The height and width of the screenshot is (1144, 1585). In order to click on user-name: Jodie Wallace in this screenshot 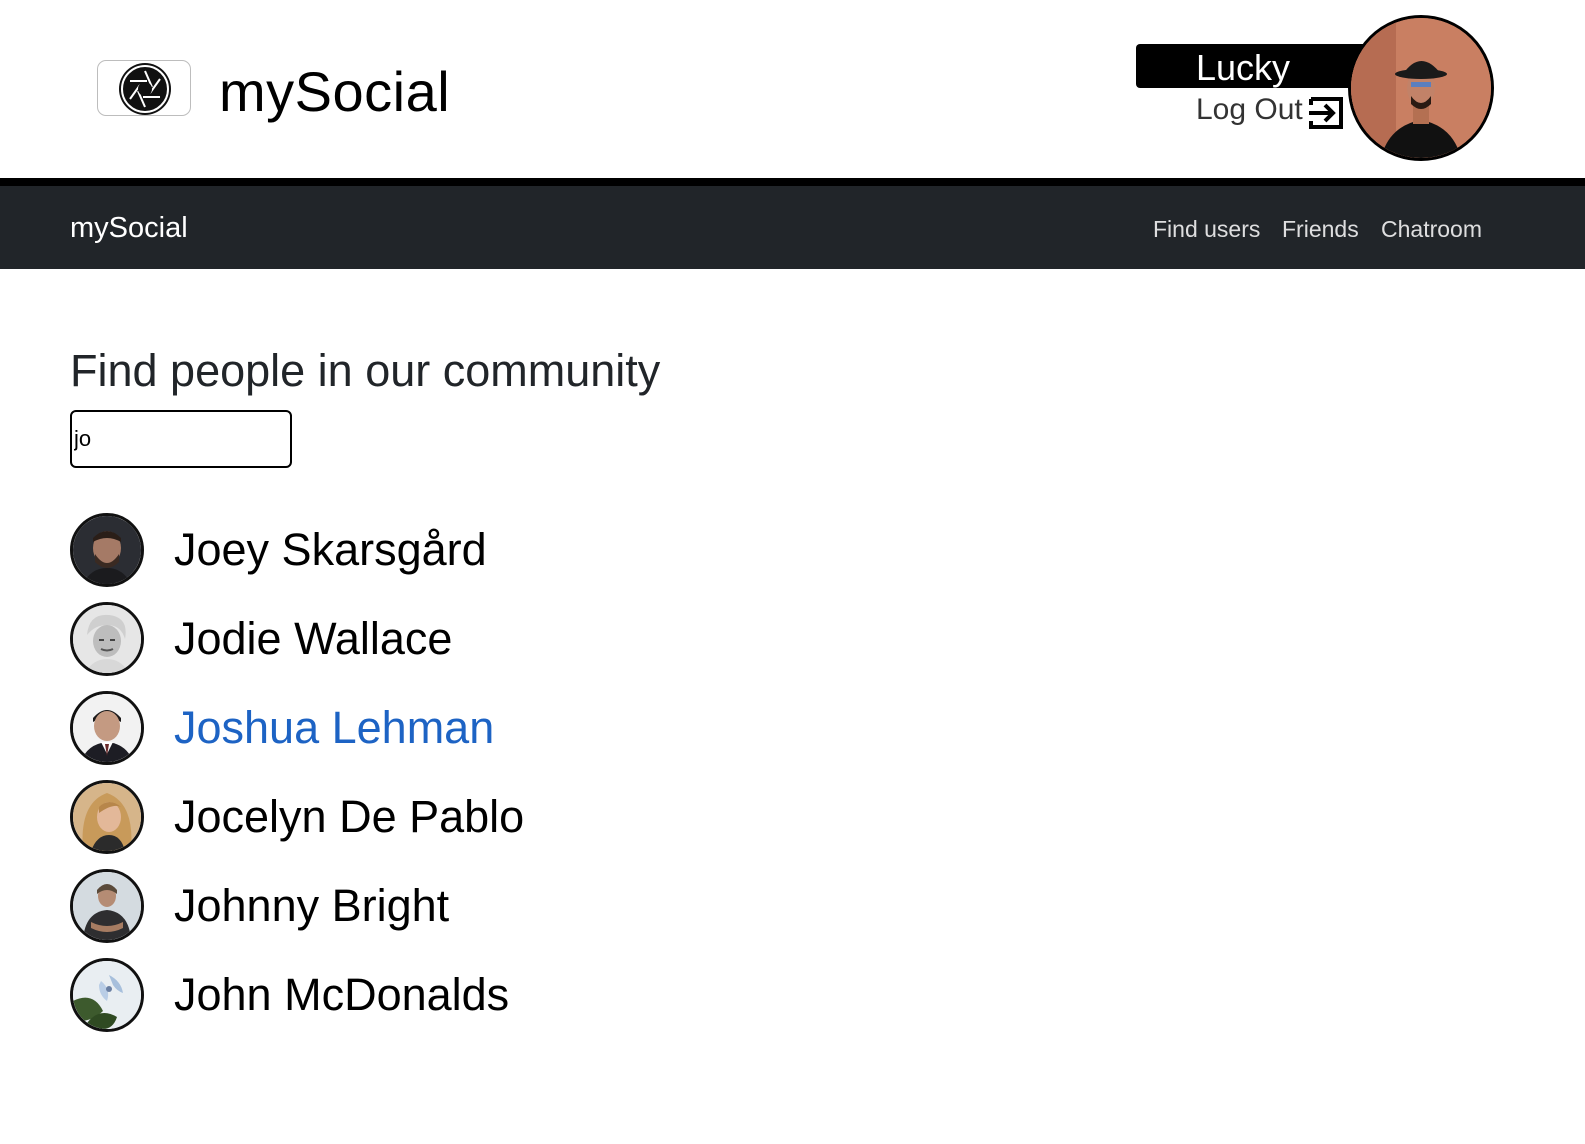, I will do `click(313, 639)`.